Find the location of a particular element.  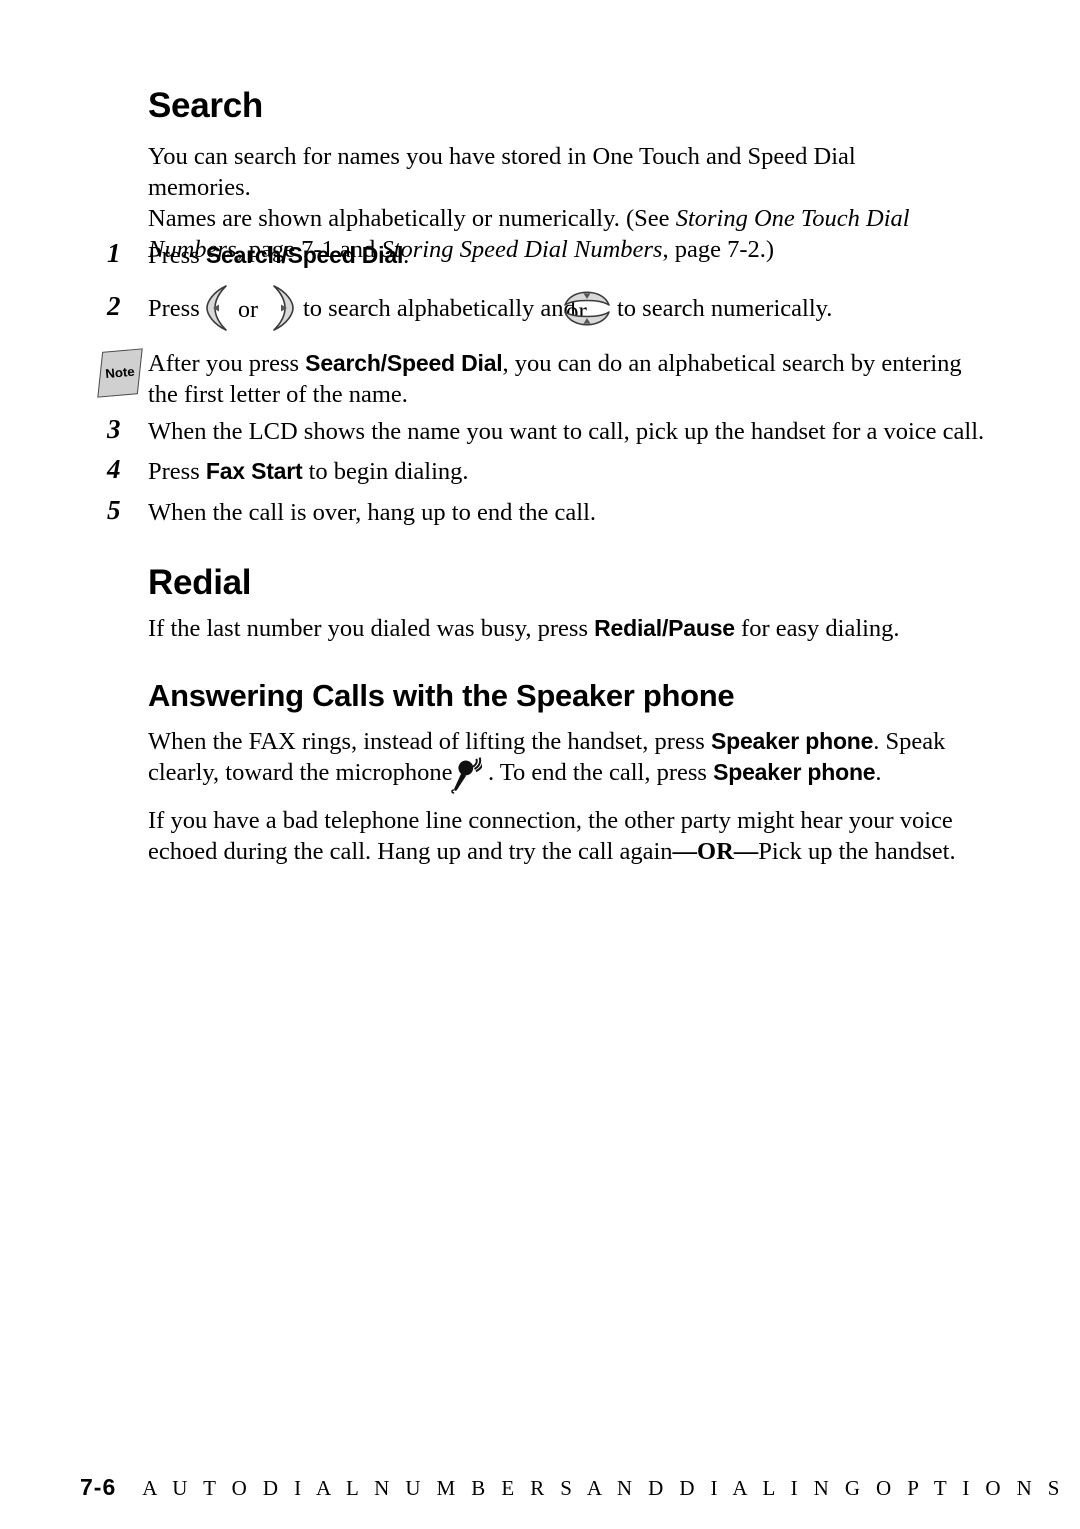

step-text-4: Press Fax Start to begin dialing. is located at coordinates (308, 471).